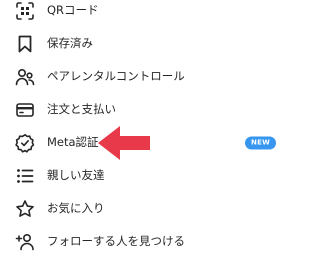 The width and height of the screenshot is (320, 262). What do you see at coordinates (150, 142) in the screenshot?
I see `menu-item-meta-verified: Meta認証 NEW` at bounding box center [150, 142].